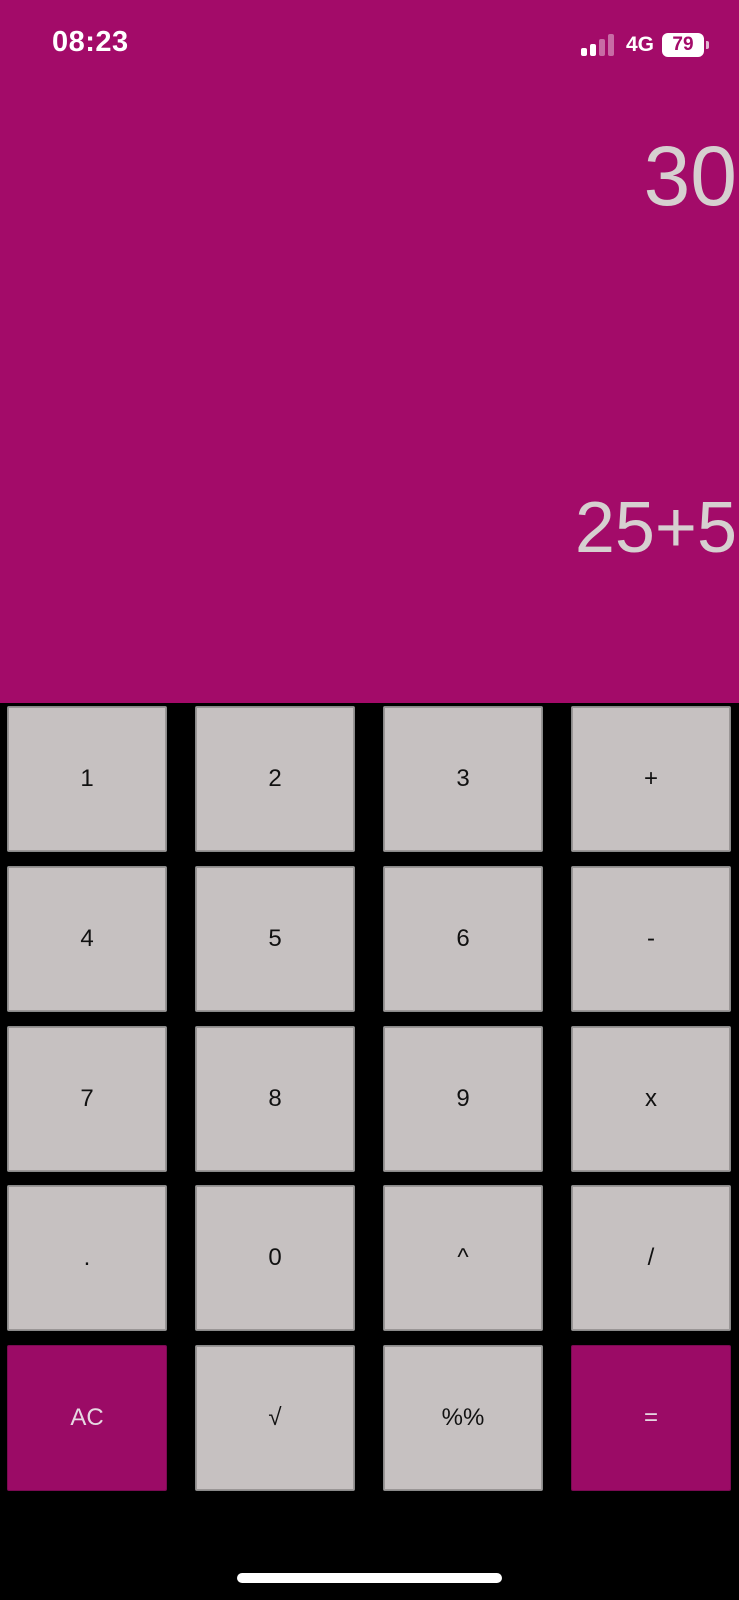 This screenshot has width=739, height=1600. What do you see at coordinates (463, 779) in the screenshot?
I see `key-3: 3` at bounding box center [463, 779].